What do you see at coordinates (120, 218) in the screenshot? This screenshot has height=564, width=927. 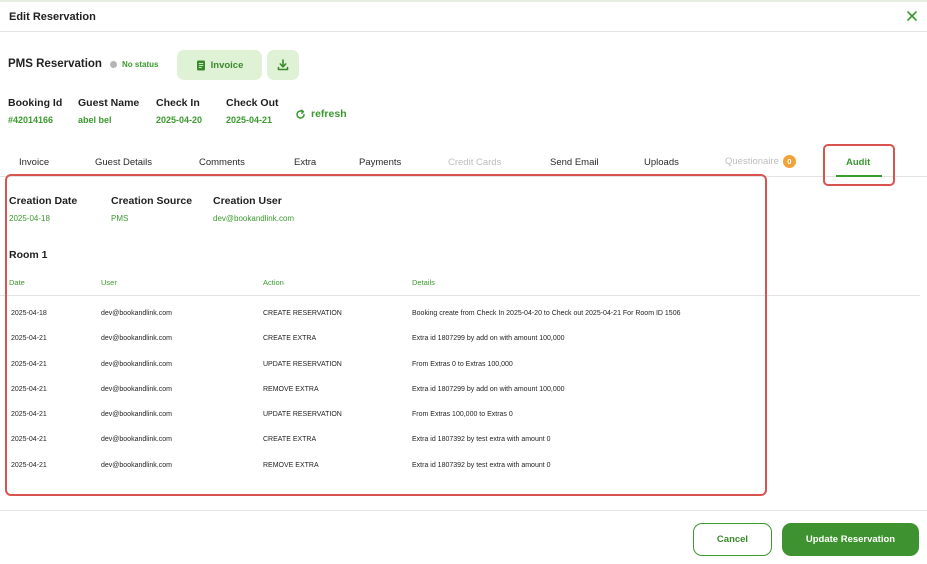 I see `creation-source-value: PMS` at bounding box center [120, 218].